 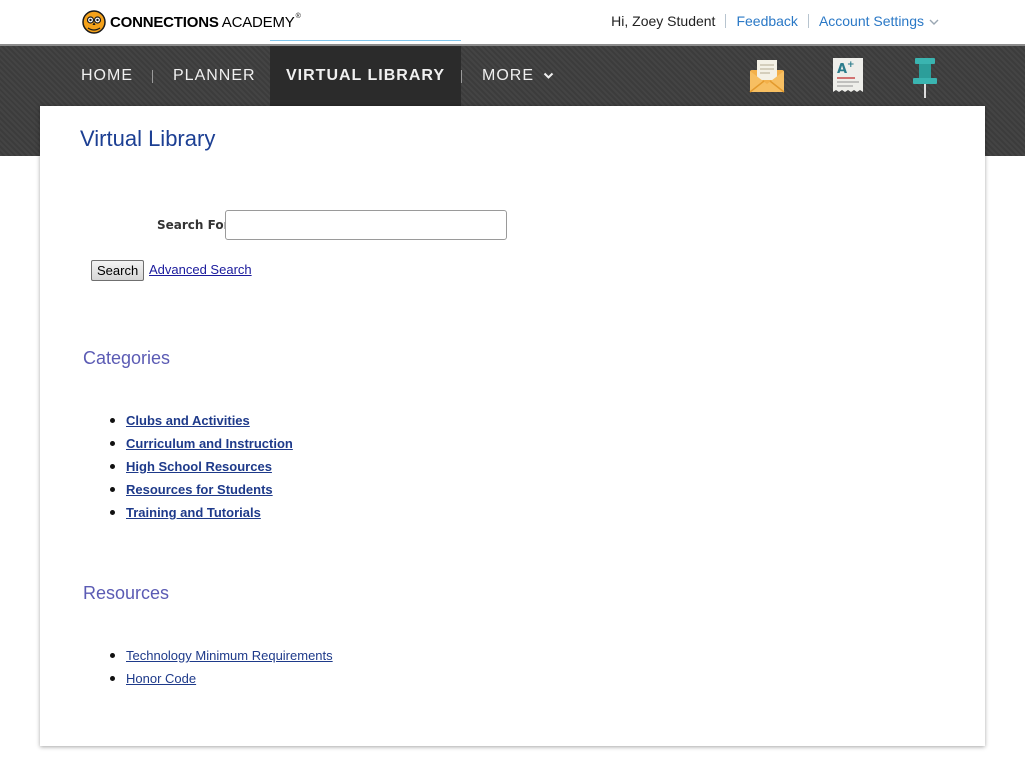 I want to click on nav-virtual-library: VIRTUAL LIBRARY, so click(x=365, y=78).